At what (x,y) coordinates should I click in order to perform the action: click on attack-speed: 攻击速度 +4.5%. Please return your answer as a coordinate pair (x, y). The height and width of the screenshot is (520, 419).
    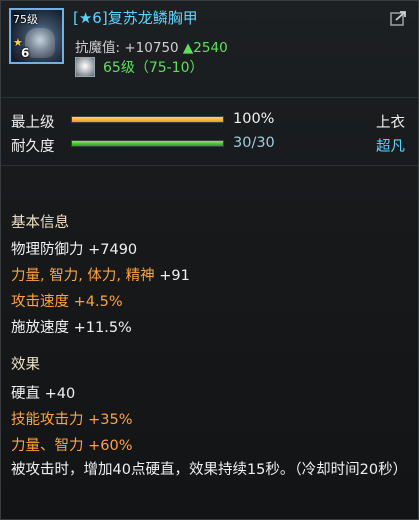
    Looking at the image, I should click on (67, 300).